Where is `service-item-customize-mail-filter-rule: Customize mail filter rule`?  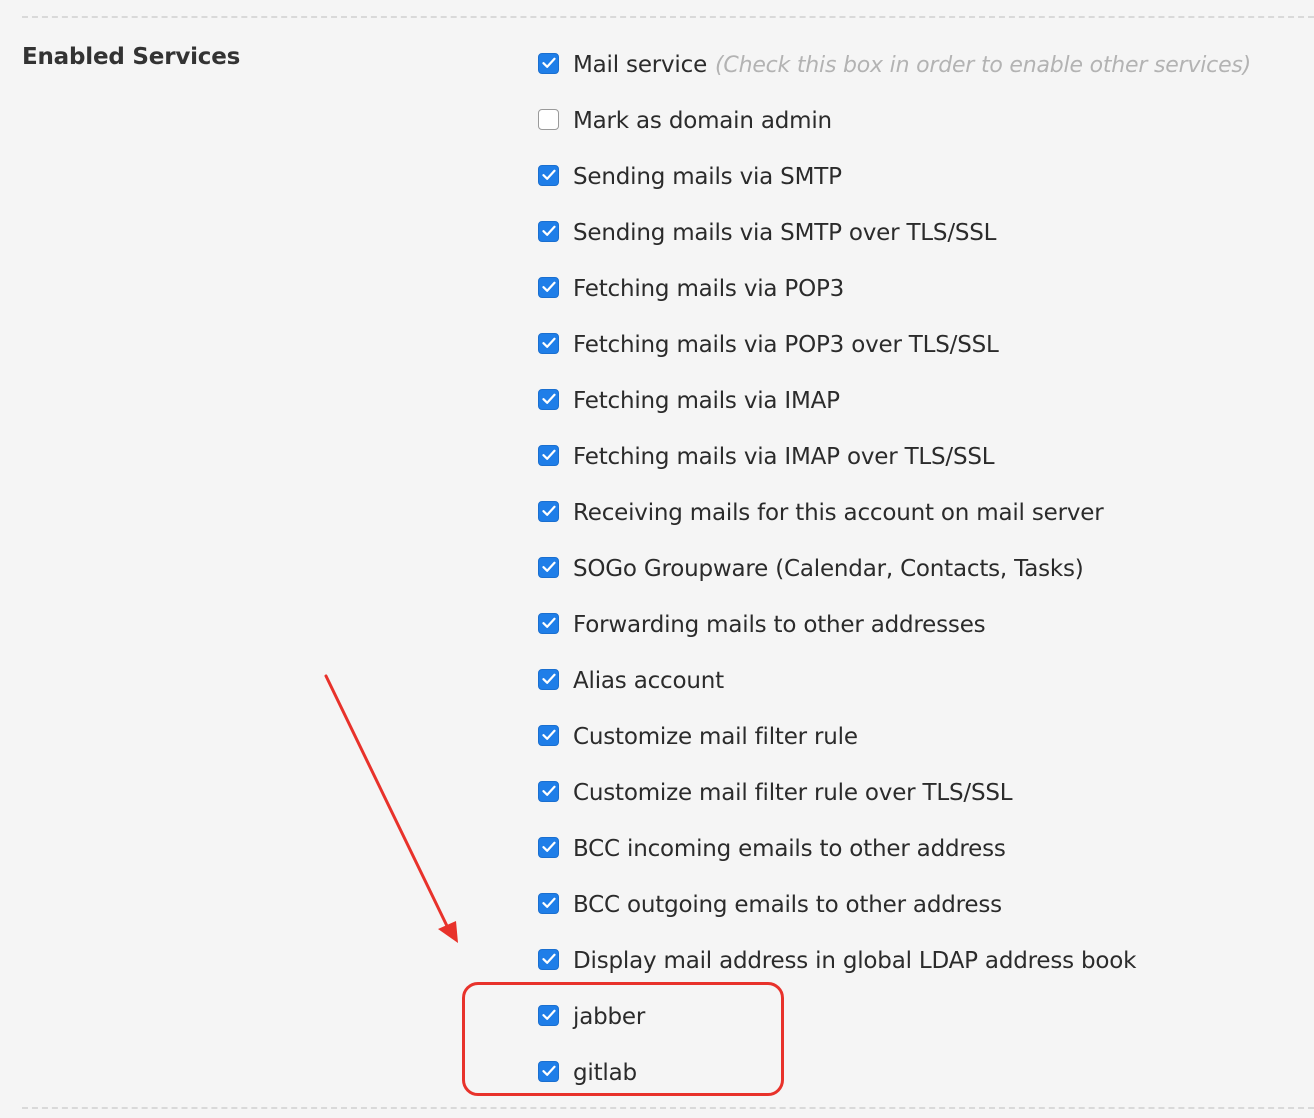
service-item-customize-mail-filter-rule: Customize mail filter rule is located at coordinates (894, 737).